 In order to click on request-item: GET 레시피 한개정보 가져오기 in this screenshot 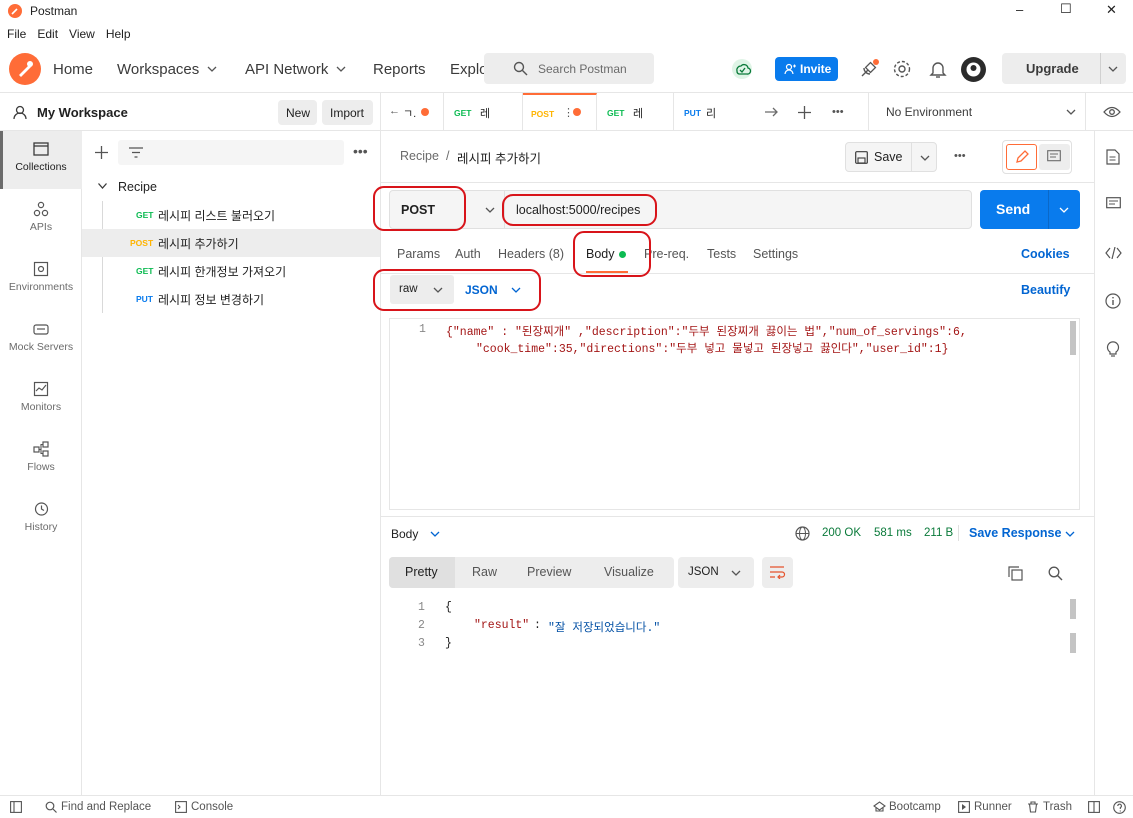, I will do `click(231, 271)`.